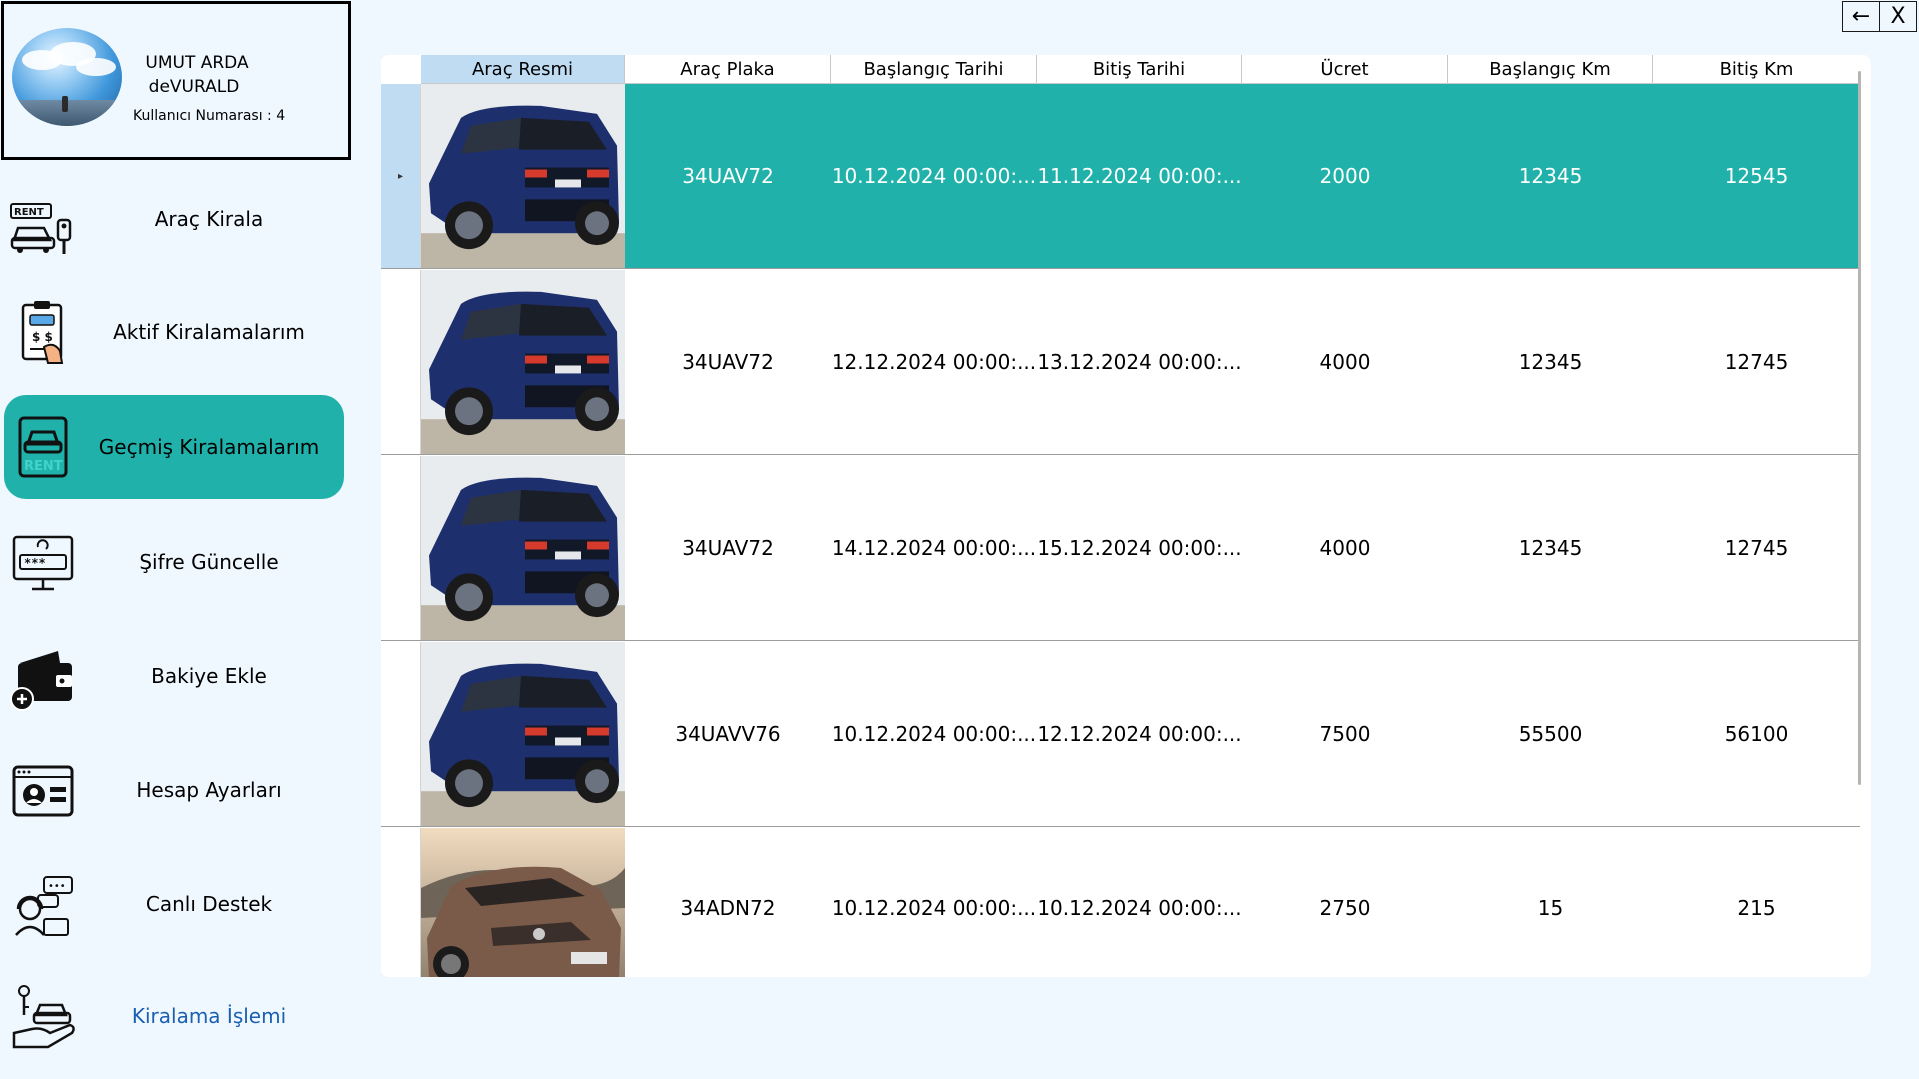  What do you see at coordinates (1345, 176) in the screenshot?
I see `fee-cell: 2000` at bounding box center [1345, 176].